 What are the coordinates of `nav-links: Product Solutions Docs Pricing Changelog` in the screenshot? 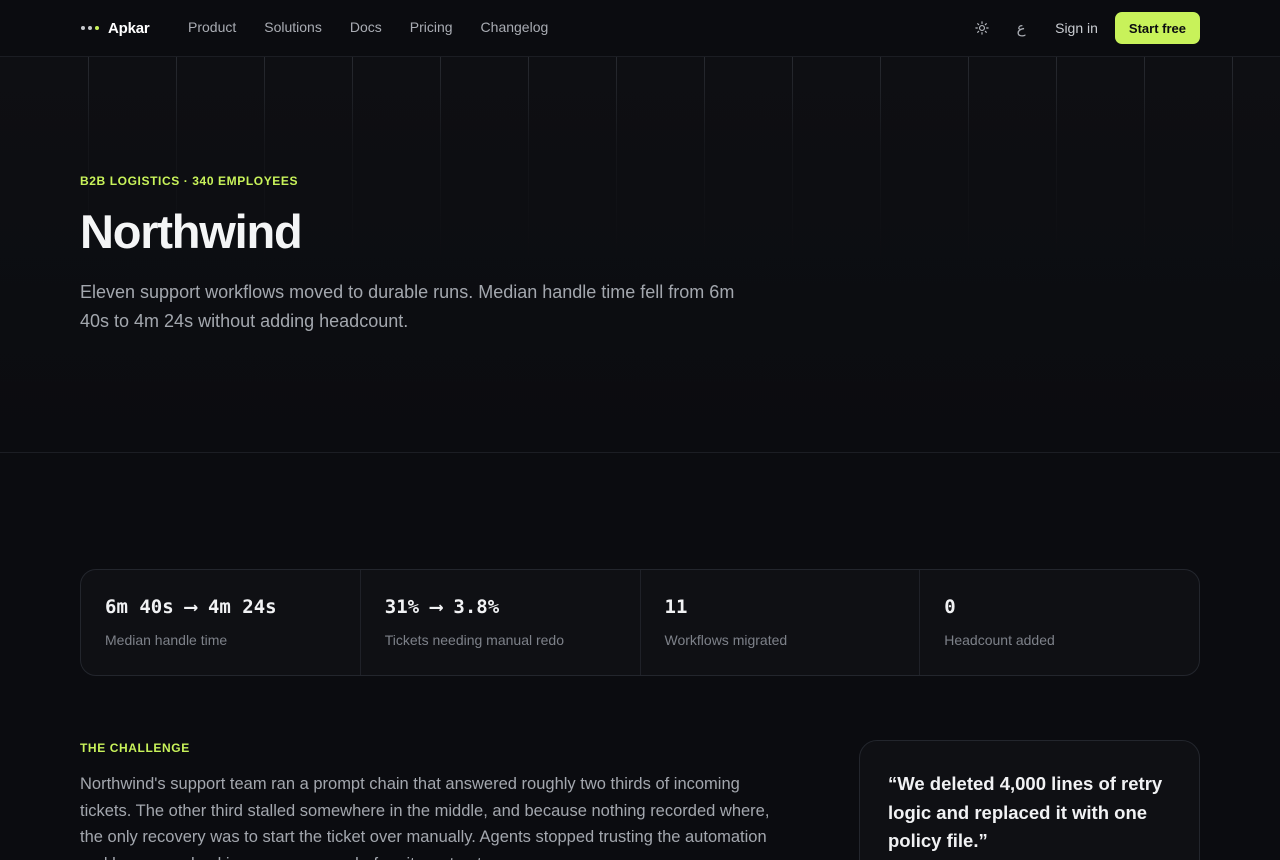 It's located at (368, 27).